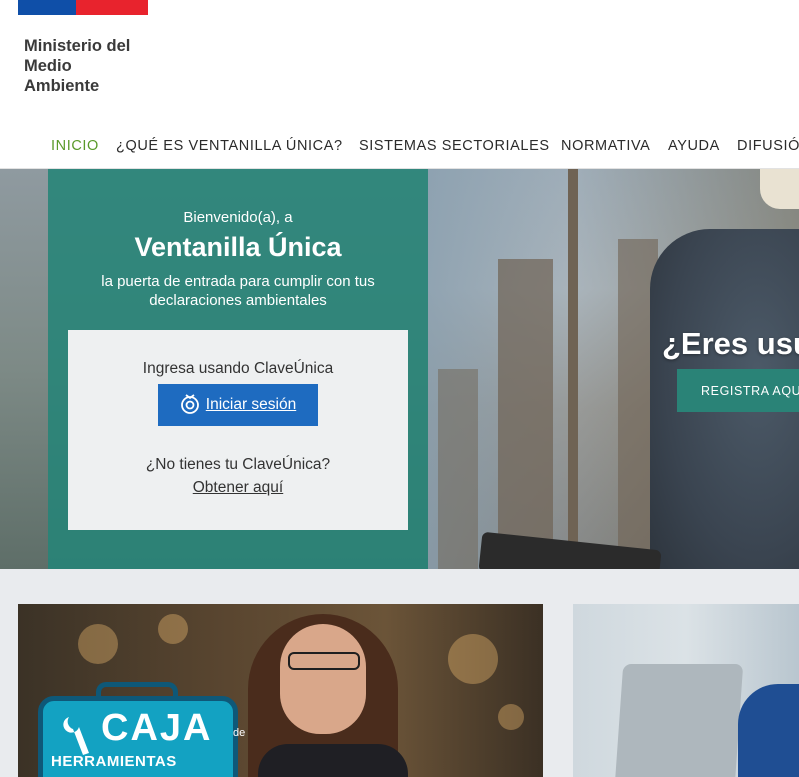  Describe the element at coordinates (229, 146) in the screenshot. I see `nav-item-que-es: ¿QUÉ ES VENTANILLA ÚNICA?` at that location.